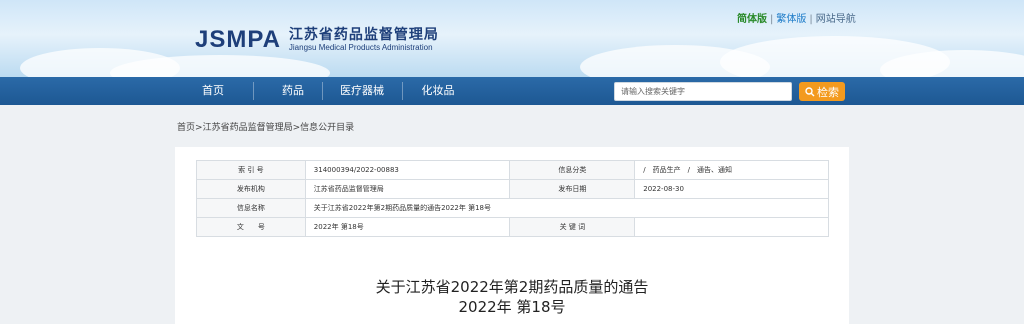  I want to click on breadcrumb-catalog: 信息公开目录, so click(327, 128).